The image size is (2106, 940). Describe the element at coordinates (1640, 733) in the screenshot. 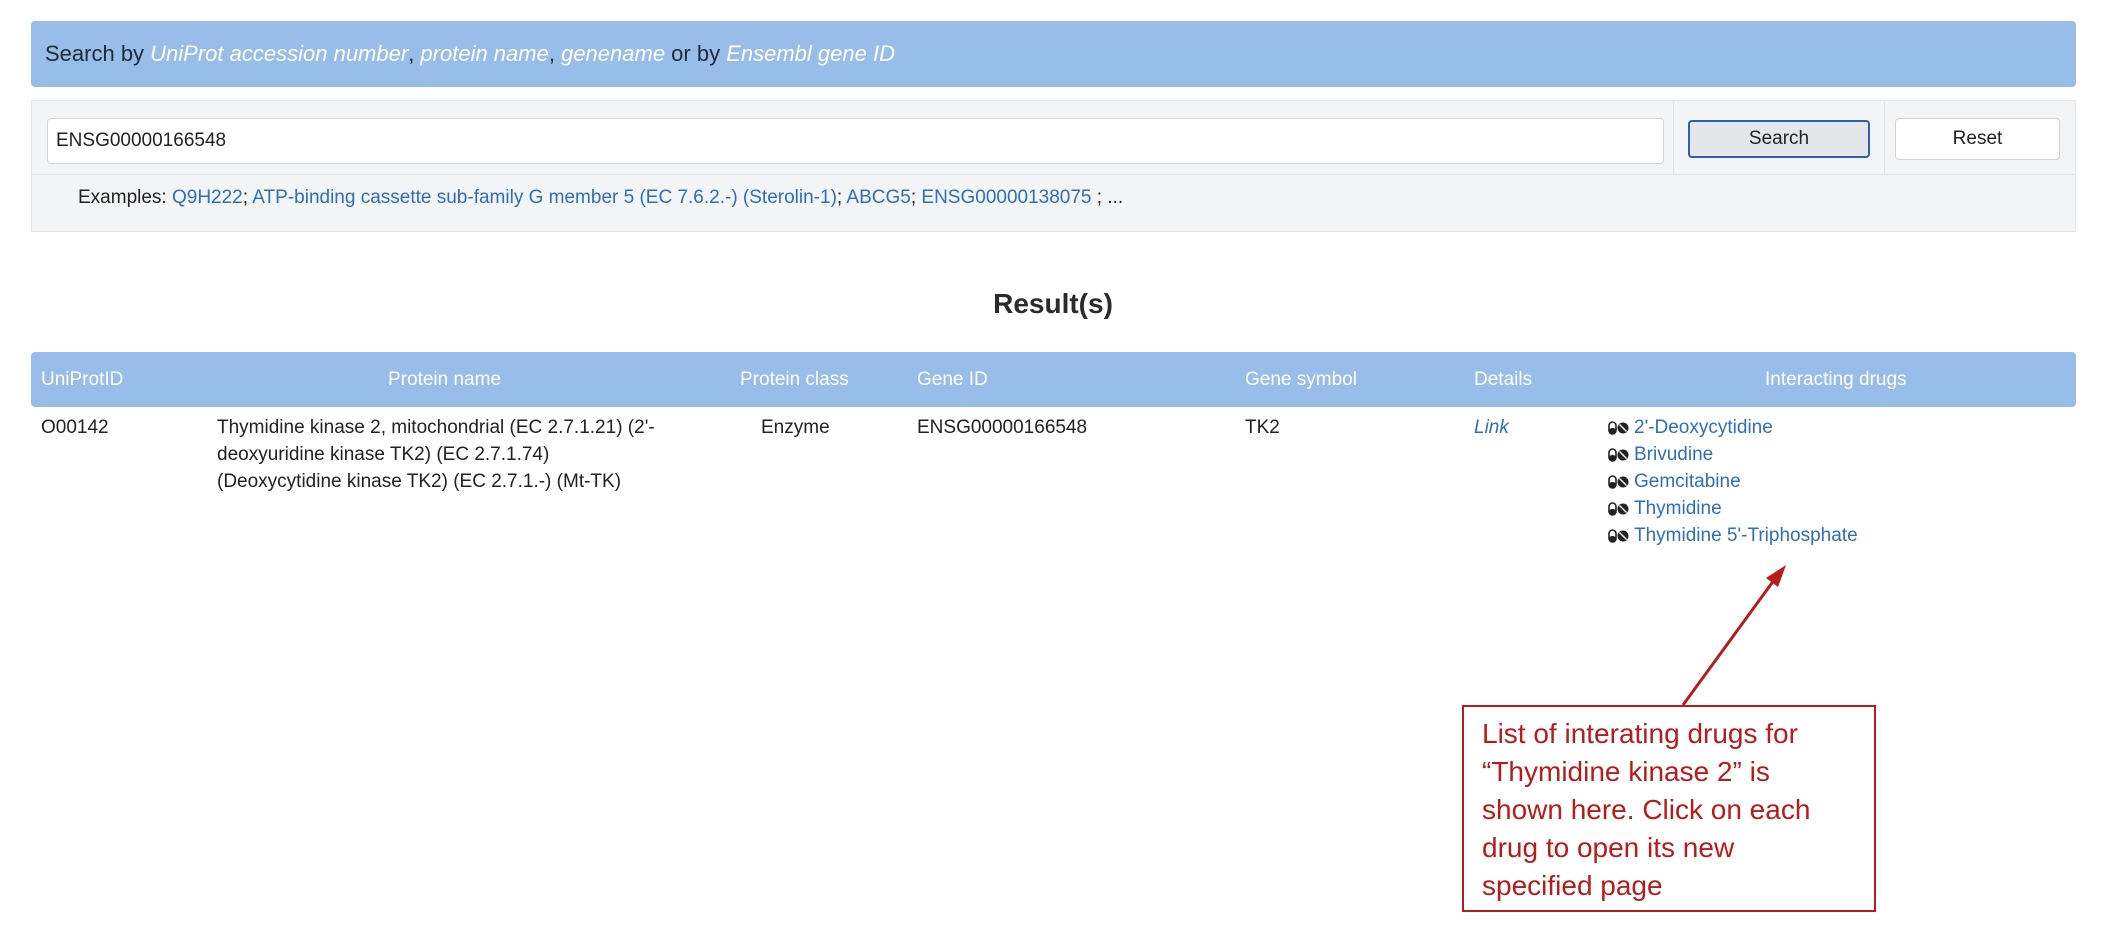

I see `annotation-line: List of interating drugs for` at that location.